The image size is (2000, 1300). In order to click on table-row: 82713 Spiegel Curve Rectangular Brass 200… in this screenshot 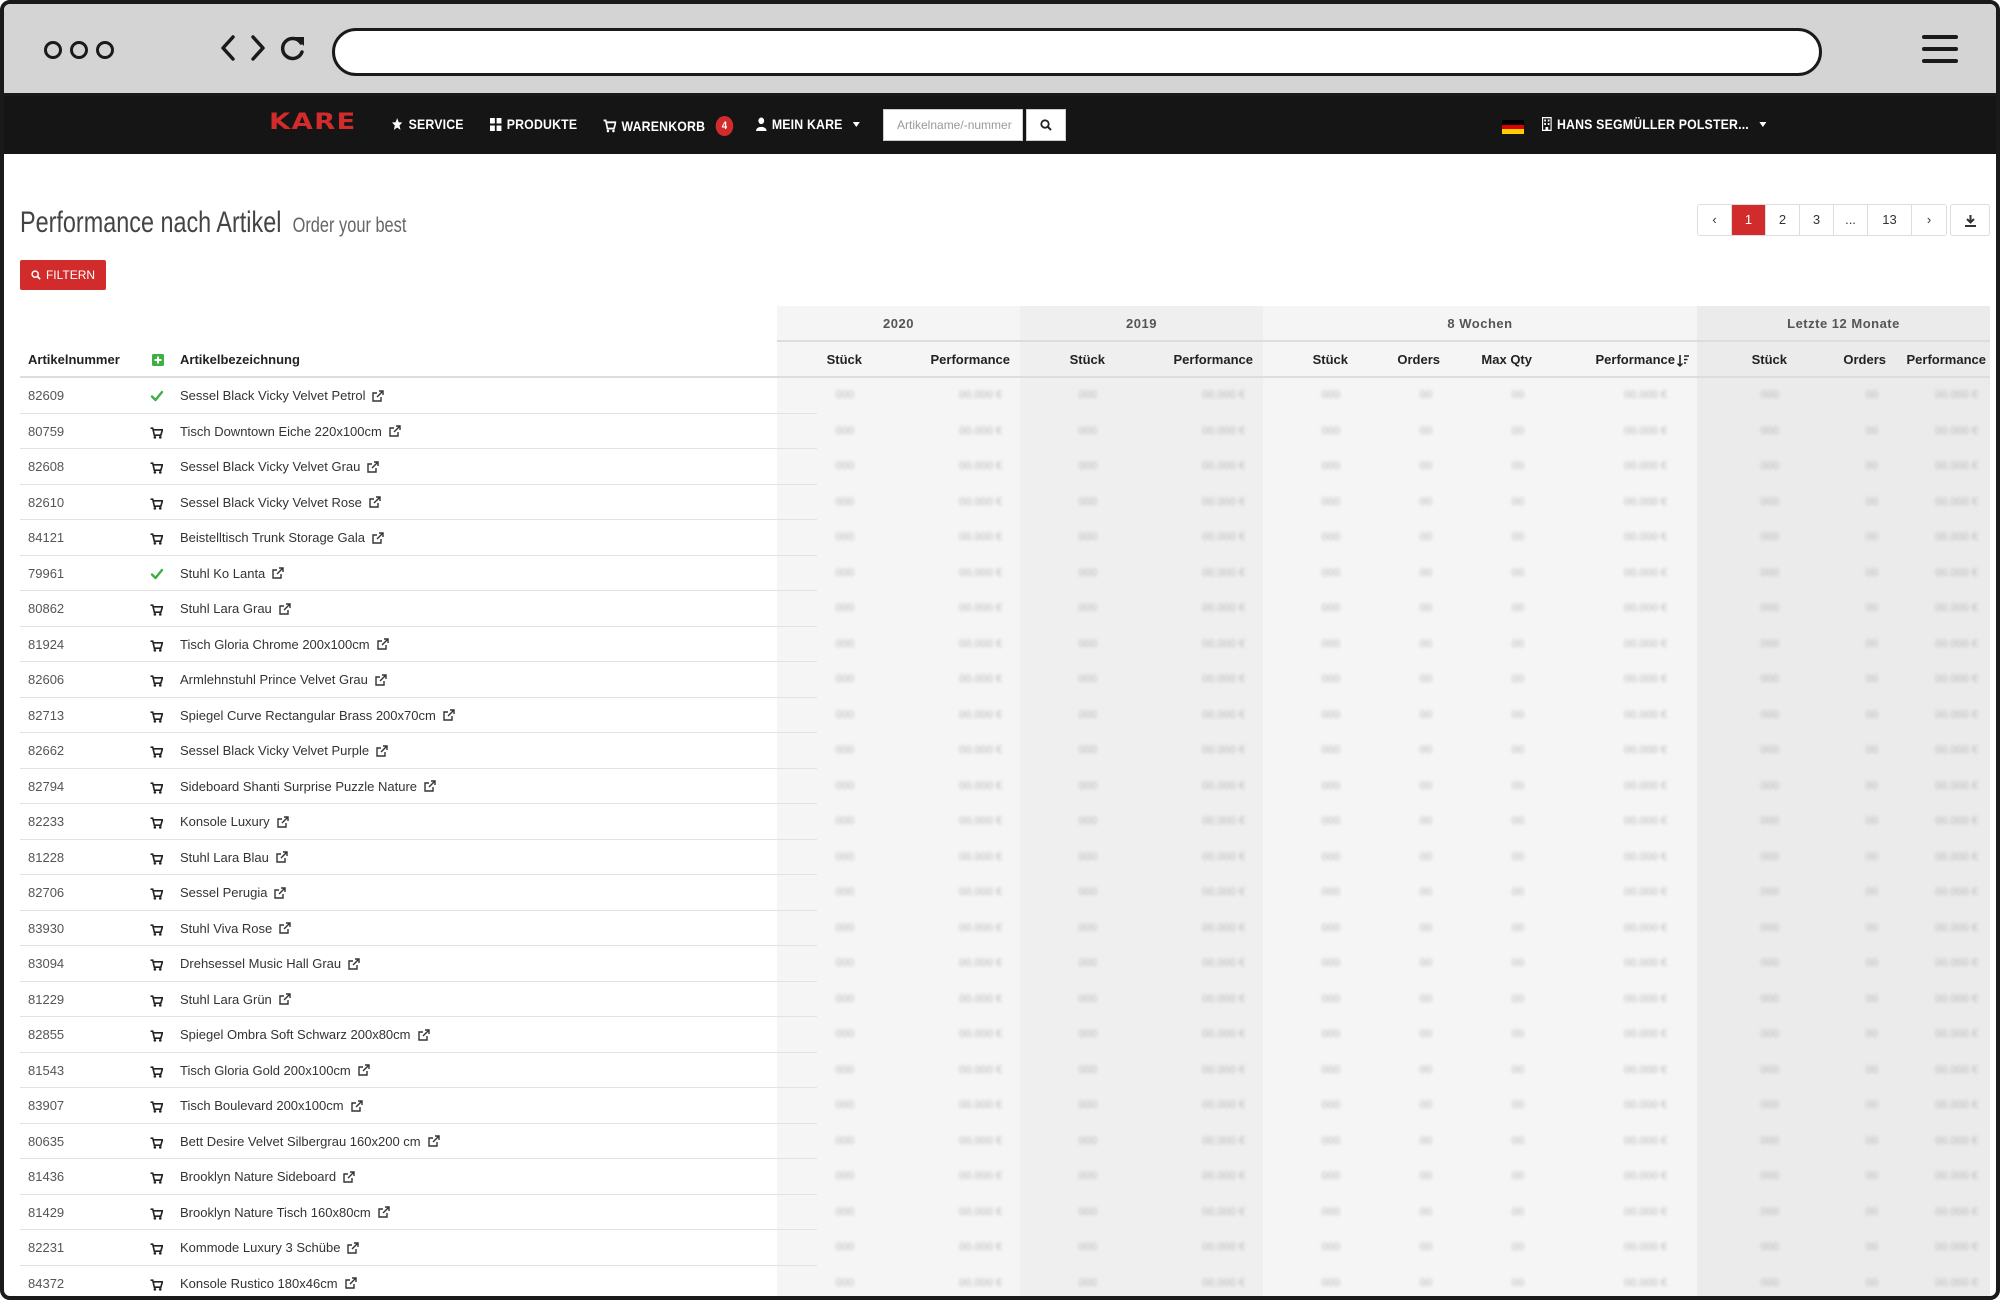, I will do `click(1005, 716)`.